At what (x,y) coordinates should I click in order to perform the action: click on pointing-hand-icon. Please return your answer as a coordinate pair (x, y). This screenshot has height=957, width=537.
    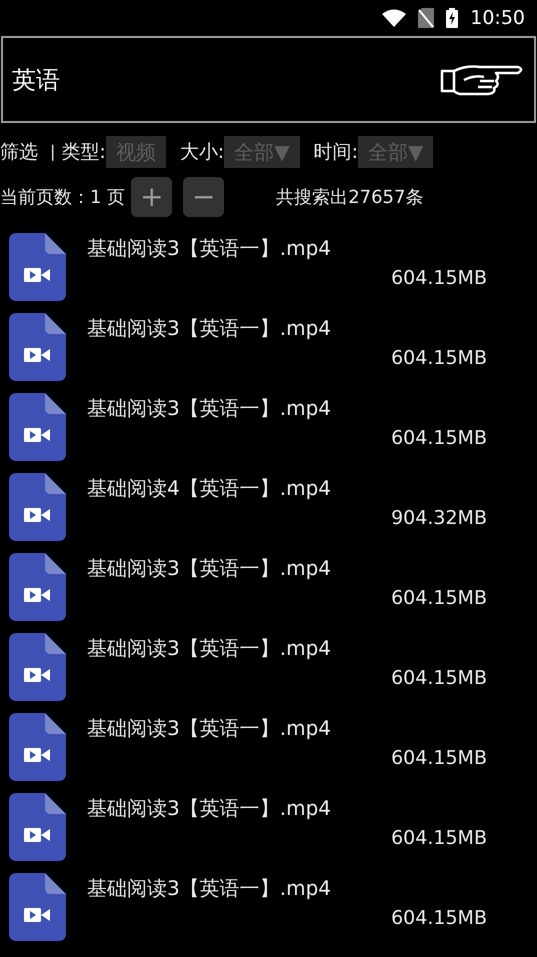
    Looking at the image, I should click on (482, 79).